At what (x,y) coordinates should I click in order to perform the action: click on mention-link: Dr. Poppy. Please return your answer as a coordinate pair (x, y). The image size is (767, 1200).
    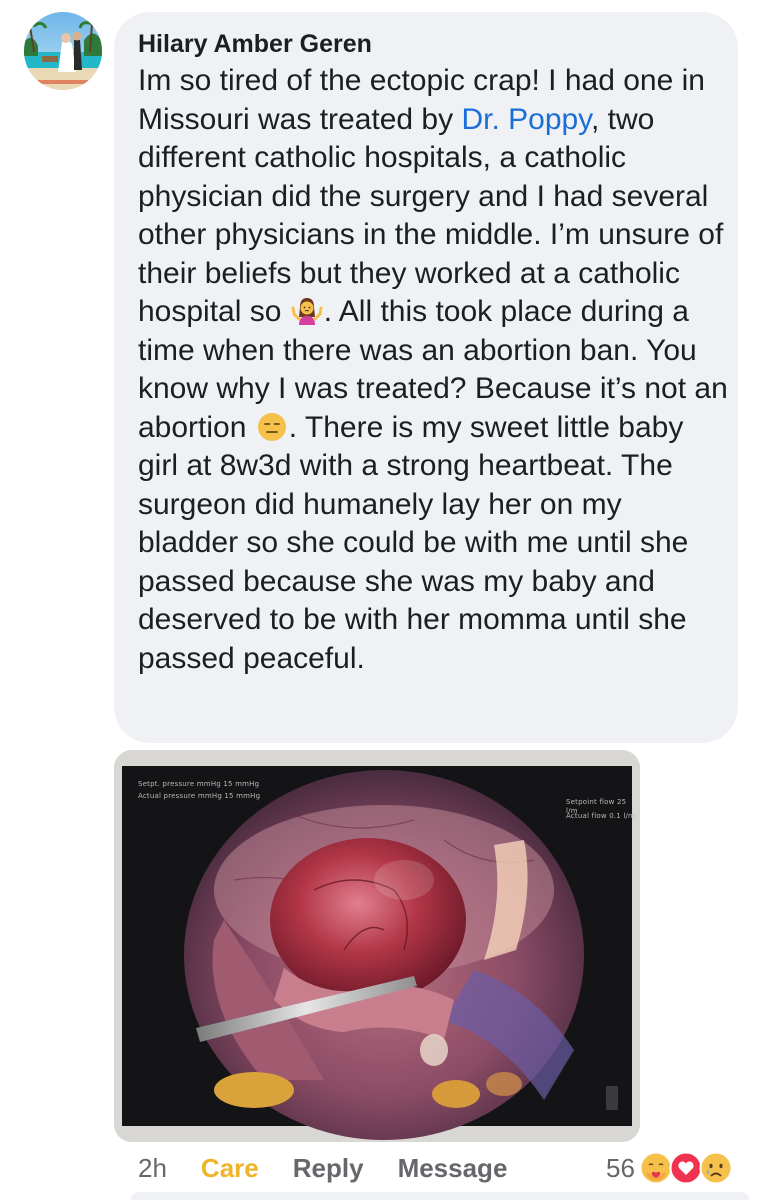
    Looking at the image, I should click on (526, 119).